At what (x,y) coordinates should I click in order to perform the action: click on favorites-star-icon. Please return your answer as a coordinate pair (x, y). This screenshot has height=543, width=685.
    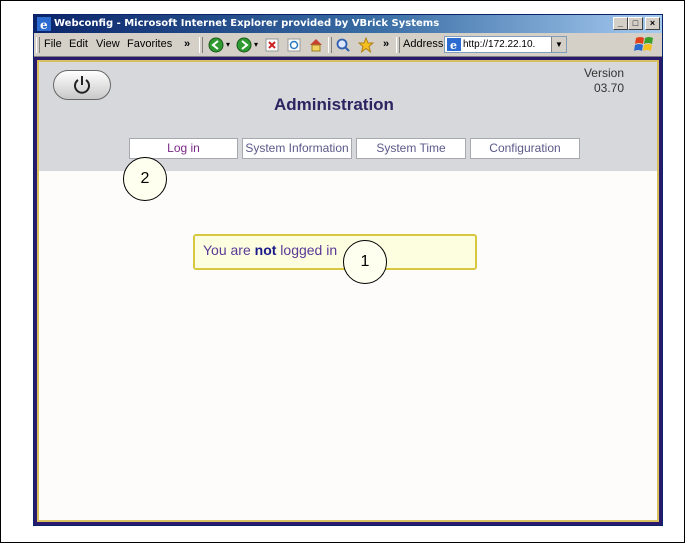
    Looking at the image, I should click on (366, 45).